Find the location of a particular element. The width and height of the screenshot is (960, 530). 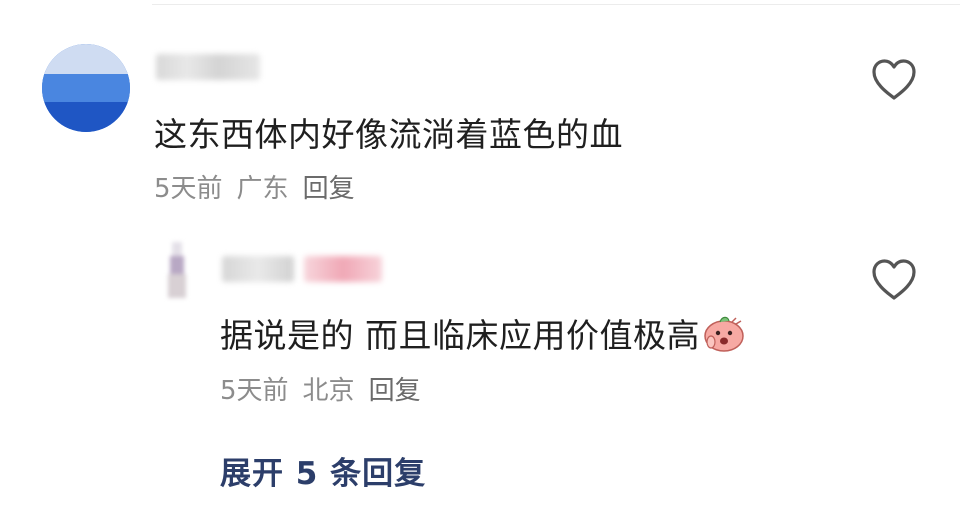

comment-text: 这东西体内好像流淌着蓝色的血 is located at coordinates (388, 134).